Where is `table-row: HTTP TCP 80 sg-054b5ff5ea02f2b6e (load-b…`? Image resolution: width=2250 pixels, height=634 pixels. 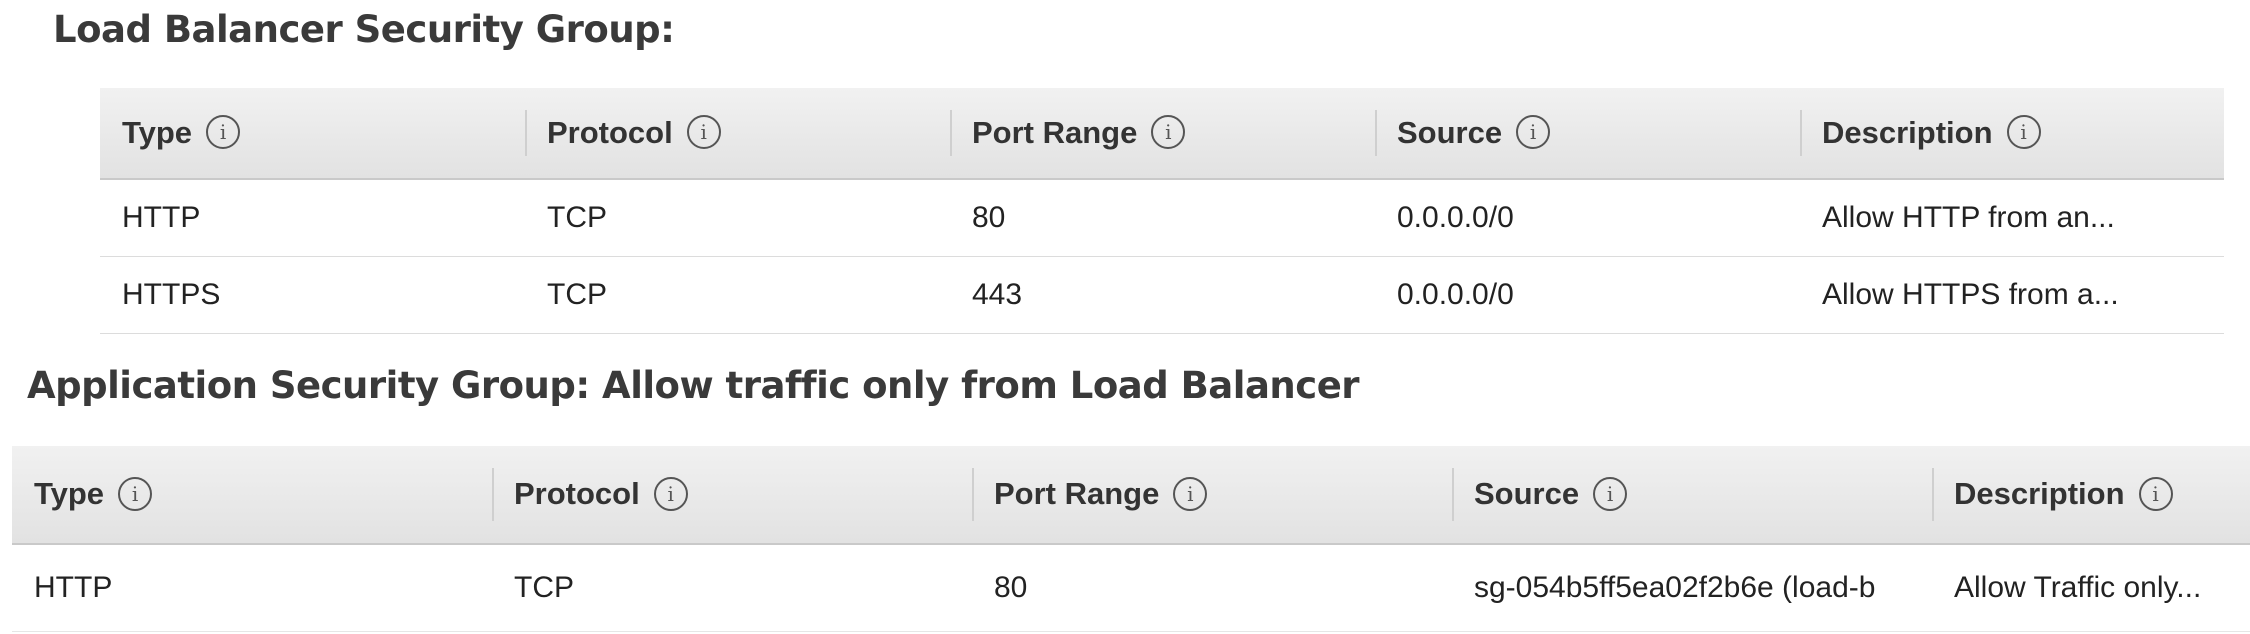 table-row: HTTP TCP 80 sg-054b5ff5ea02f2b6e (load-b… is located at coordinates (1131, 588).